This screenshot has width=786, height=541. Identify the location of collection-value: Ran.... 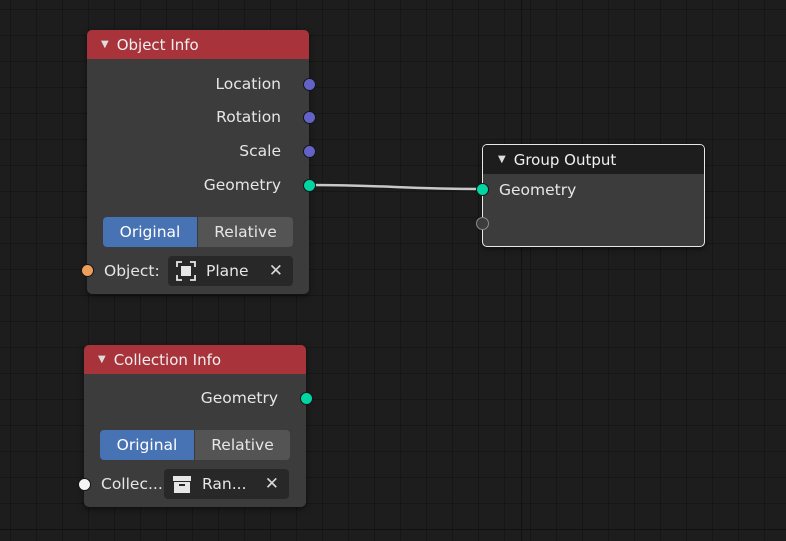
(224, 484).